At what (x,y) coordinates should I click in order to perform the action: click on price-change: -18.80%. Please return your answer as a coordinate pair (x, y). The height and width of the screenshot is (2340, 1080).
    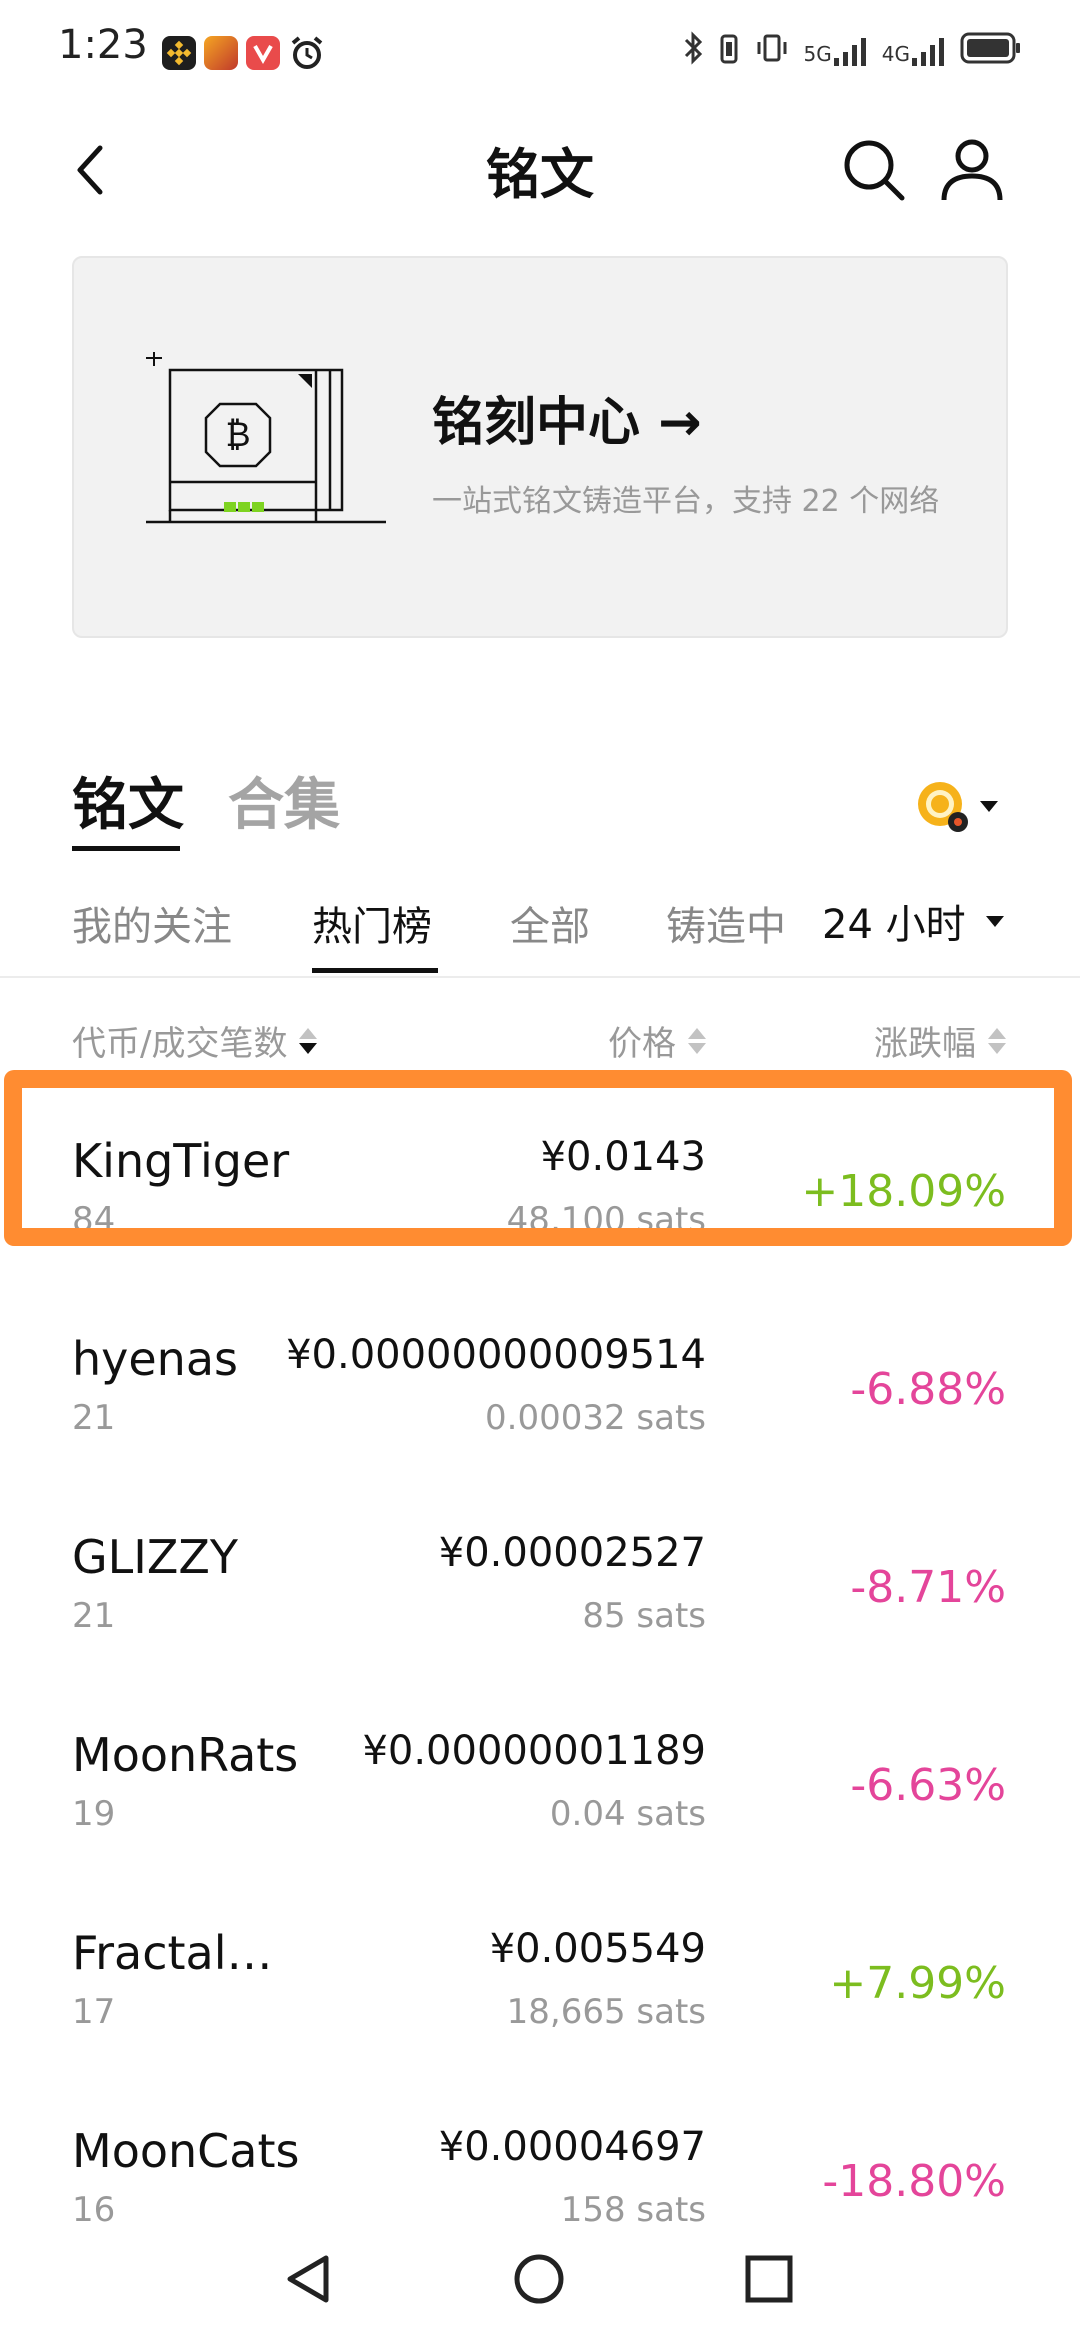
    Looking at the image, I should click on (914, 2181).